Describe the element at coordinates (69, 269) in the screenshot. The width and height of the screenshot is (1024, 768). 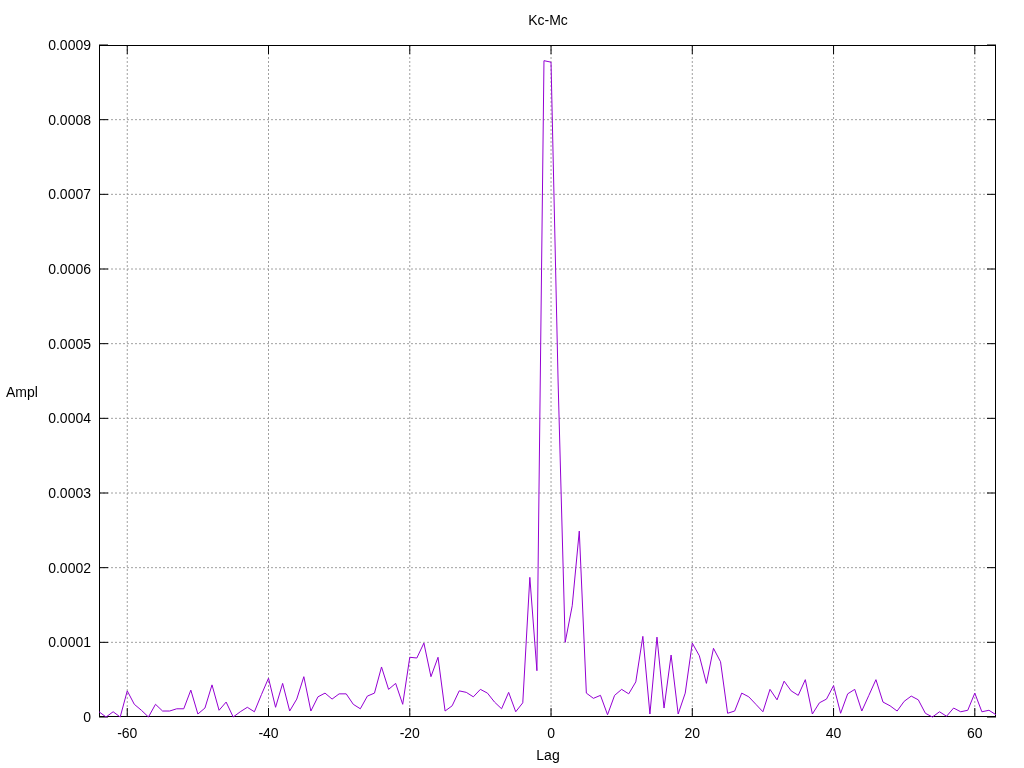
I see `tick-label: 0.0006` at that location.